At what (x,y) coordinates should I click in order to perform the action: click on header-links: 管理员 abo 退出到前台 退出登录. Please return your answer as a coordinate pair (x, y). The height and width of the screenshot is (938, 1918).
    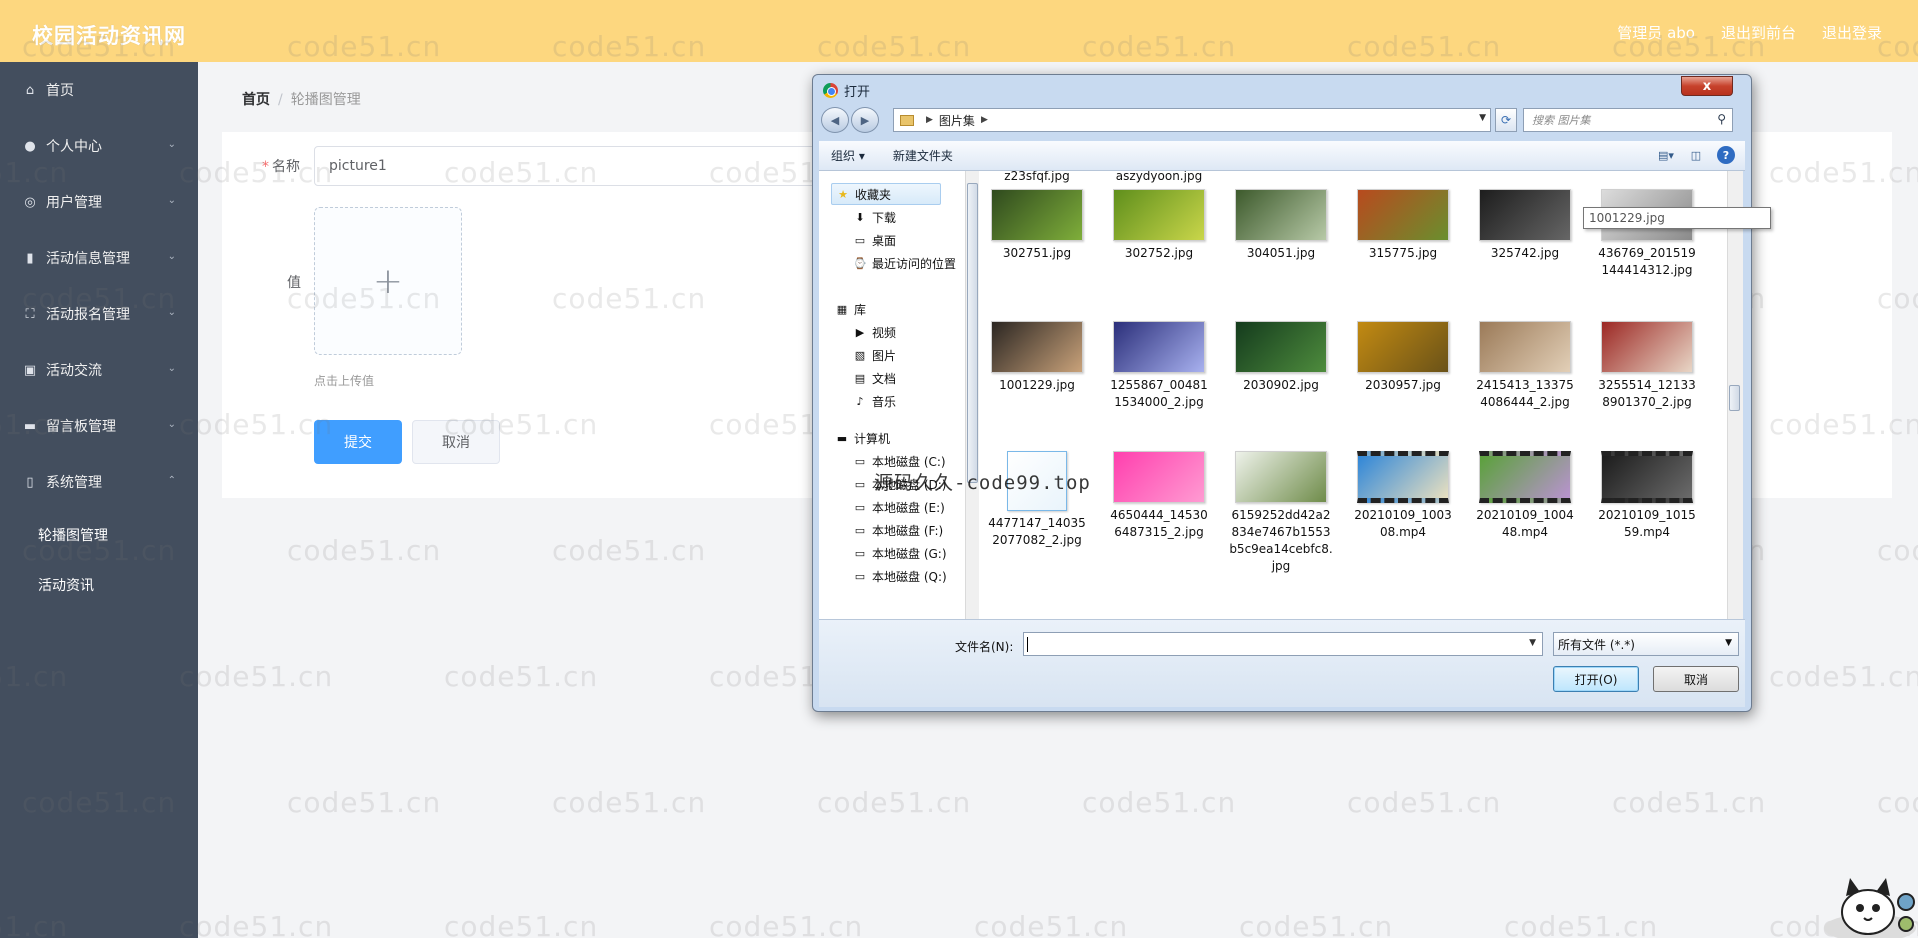
    Looking at the image, I should click on (1749, 32).